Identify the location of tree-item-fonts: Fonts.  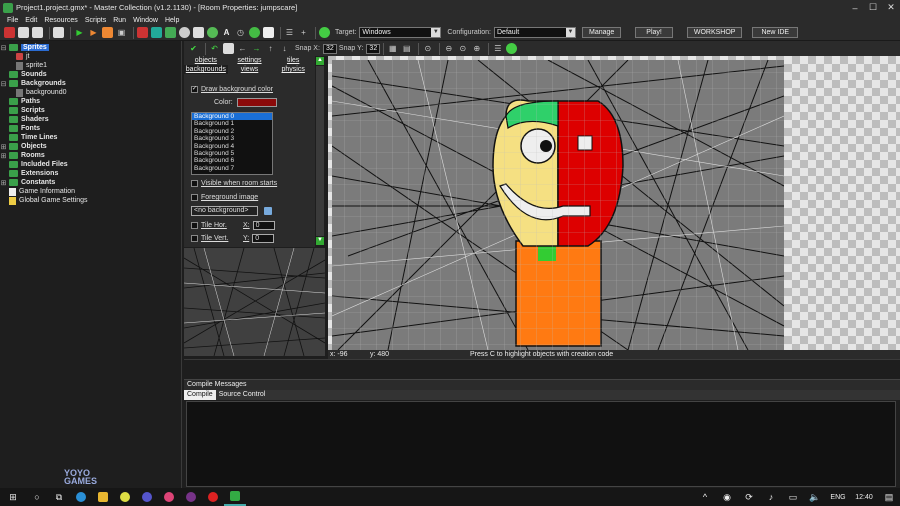
(90, 128).